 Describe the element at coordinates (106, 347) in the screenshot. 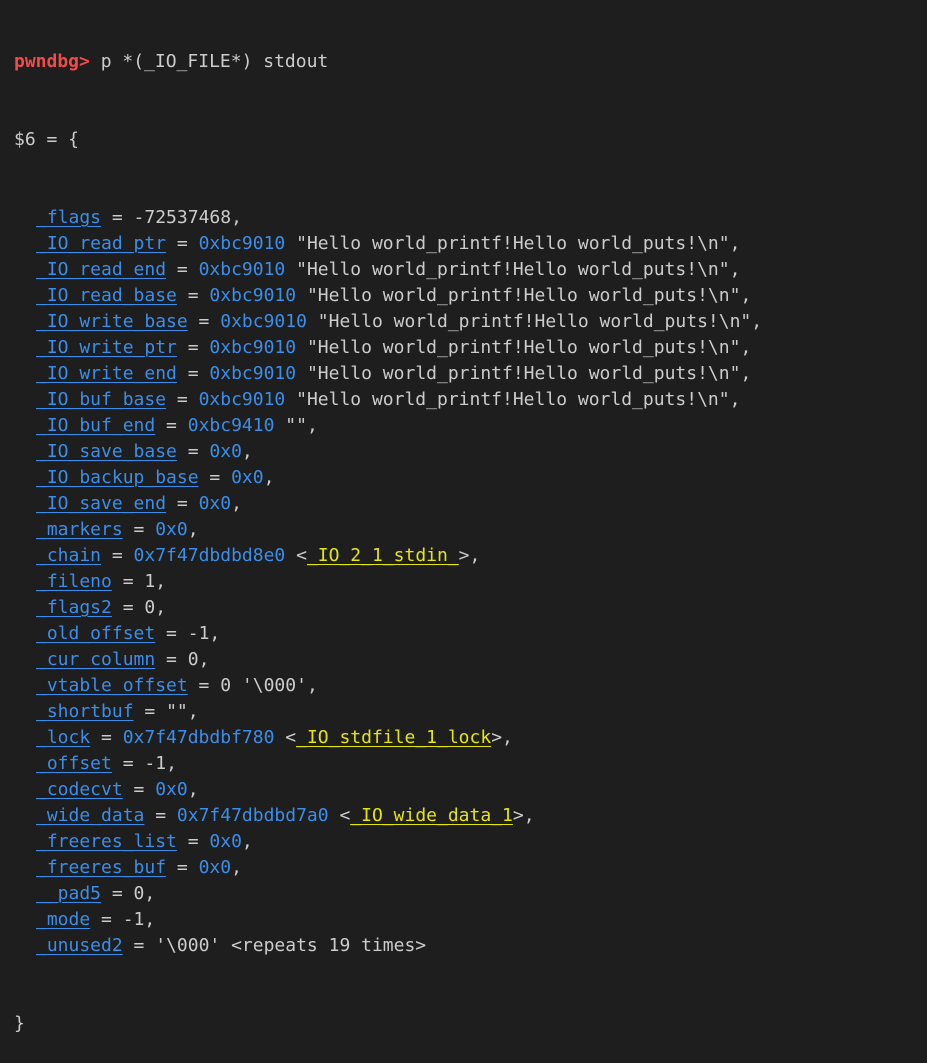

I see `field-name: _IO_write_ptr` at that location.